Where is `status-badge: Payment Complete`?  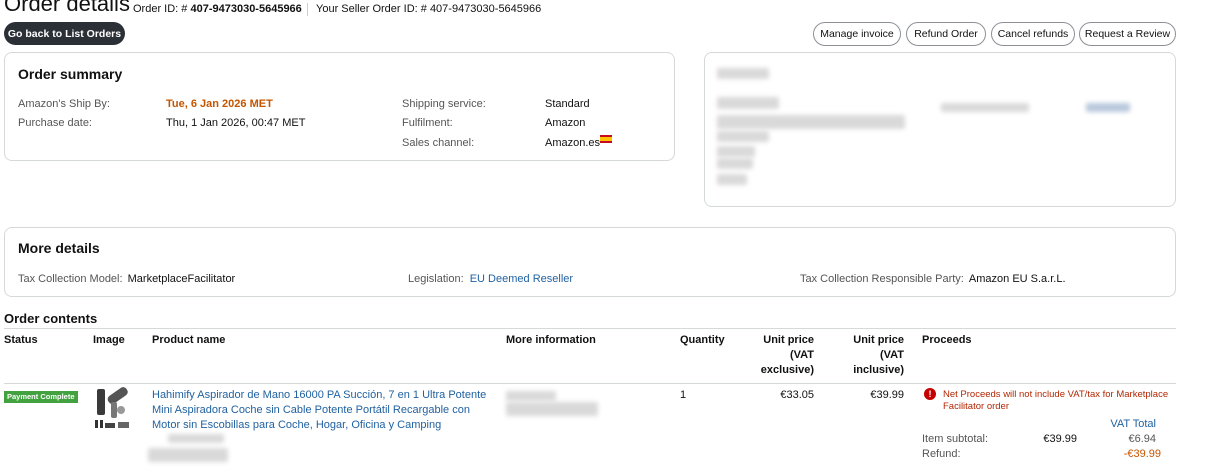 status-badge: Payment Complete is located at coordinates (41, 397).